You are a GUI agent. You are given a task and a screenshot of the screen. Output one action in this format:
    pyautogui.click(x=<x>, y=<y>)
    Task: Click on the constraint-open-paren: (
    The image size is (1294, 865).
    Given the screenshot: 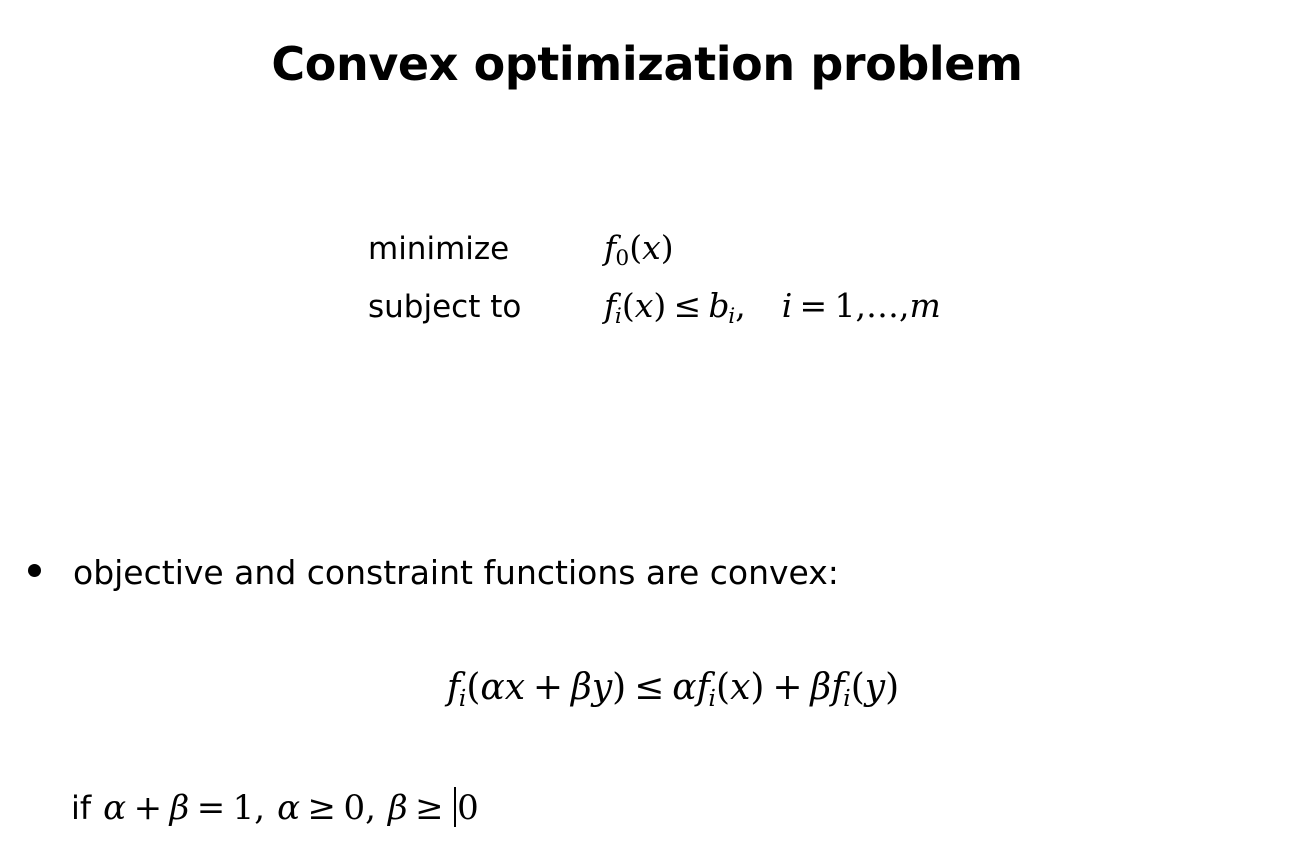 What is the action you would take?
    pyautogui.click(x=628, y=305)
    